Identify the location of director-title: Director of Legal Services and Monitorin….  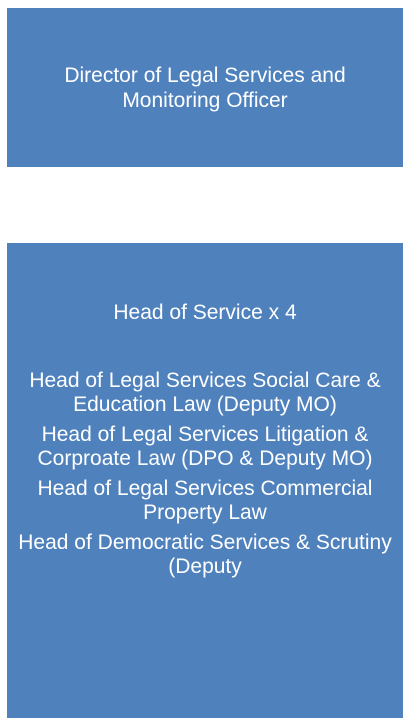
(205, 87).